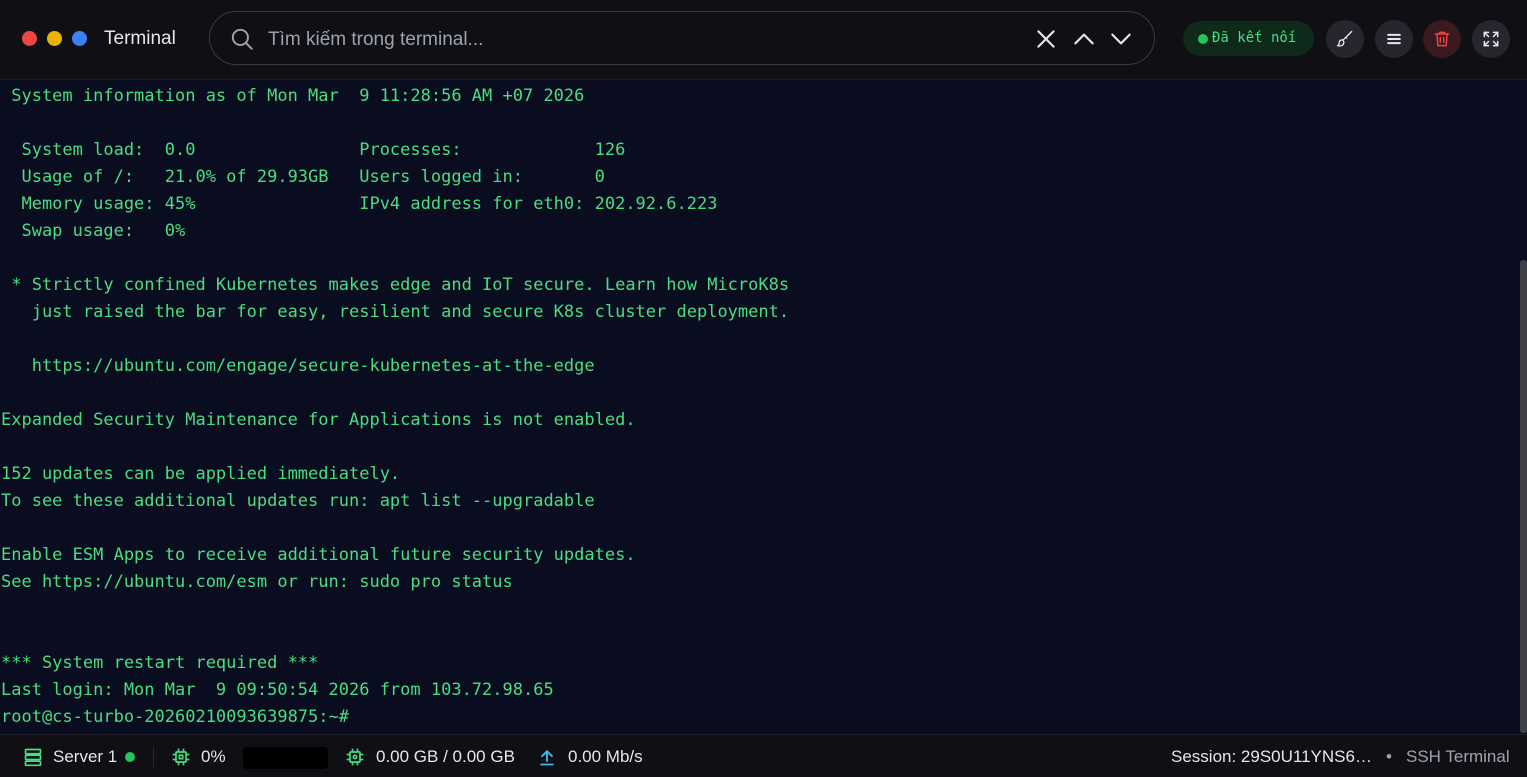 The height and width of the screenshot is (777, 1527). I want to click on expand-icon, so click(1491, 39).